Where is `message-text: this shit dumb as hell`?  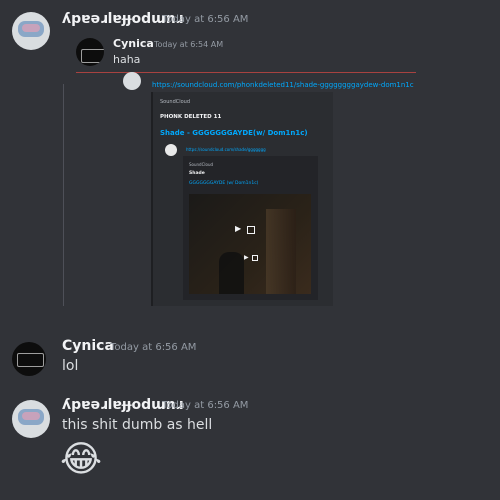
message-text: this shit dumb as hell is located at coordinates (137, 425).